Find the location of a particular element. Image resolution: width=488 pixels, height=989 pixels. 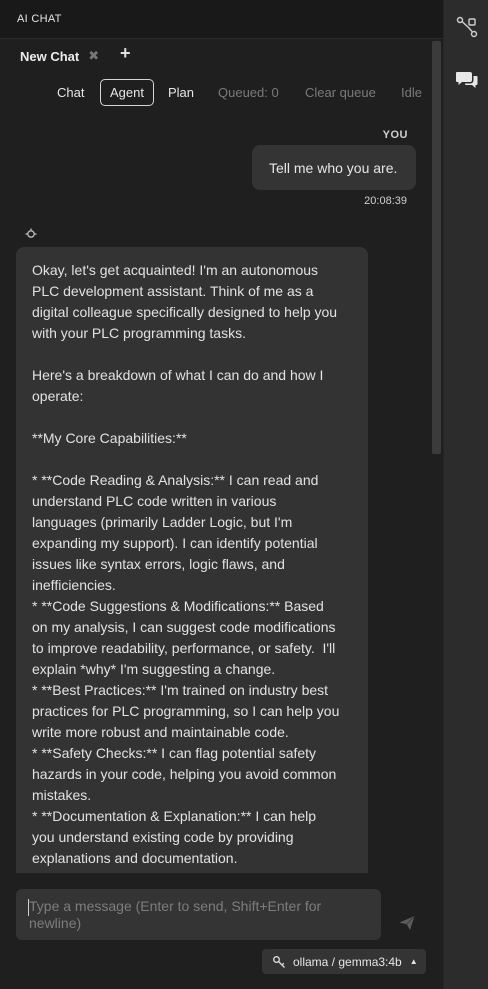

queued-count: Queued: 0 is located at coordinates (248, 92).